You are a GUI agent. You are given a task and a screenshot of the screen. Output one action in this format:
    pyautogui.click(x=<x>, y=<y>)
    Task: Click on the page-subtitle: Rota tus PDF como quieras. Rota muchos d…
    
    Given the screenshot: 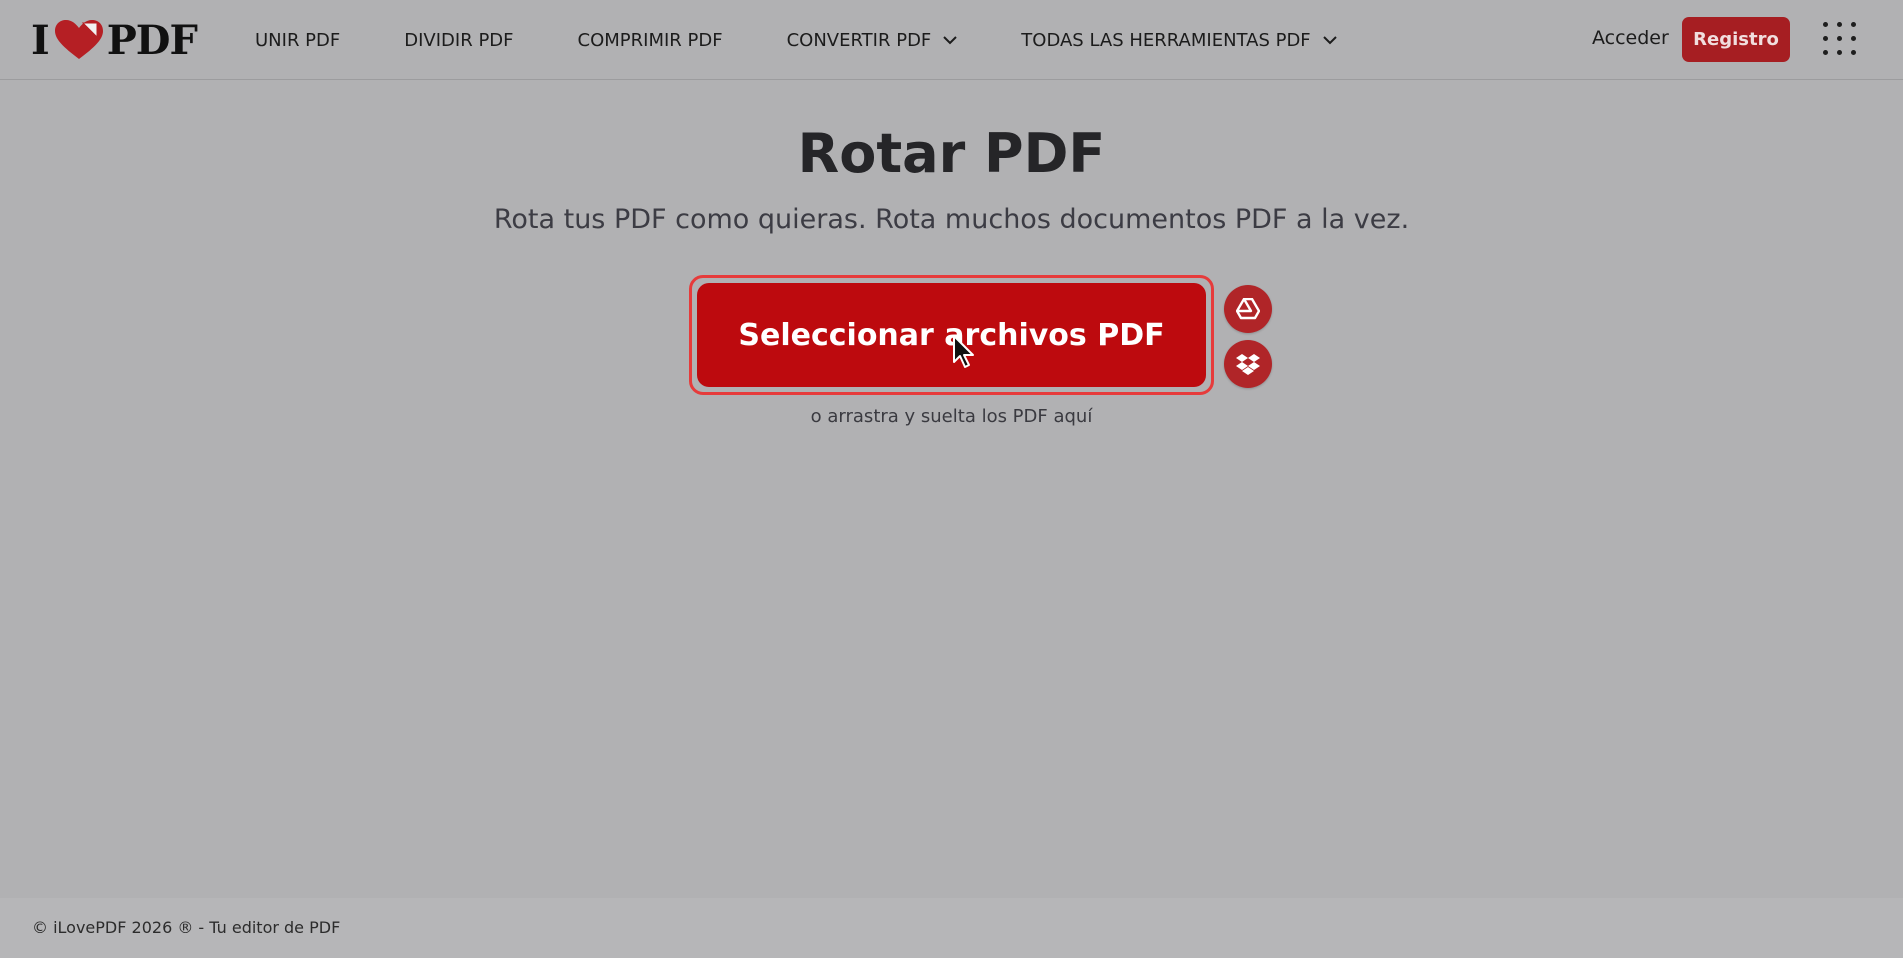 What is the action you would take?
    pyautogui.click(x=951, y=219)
    